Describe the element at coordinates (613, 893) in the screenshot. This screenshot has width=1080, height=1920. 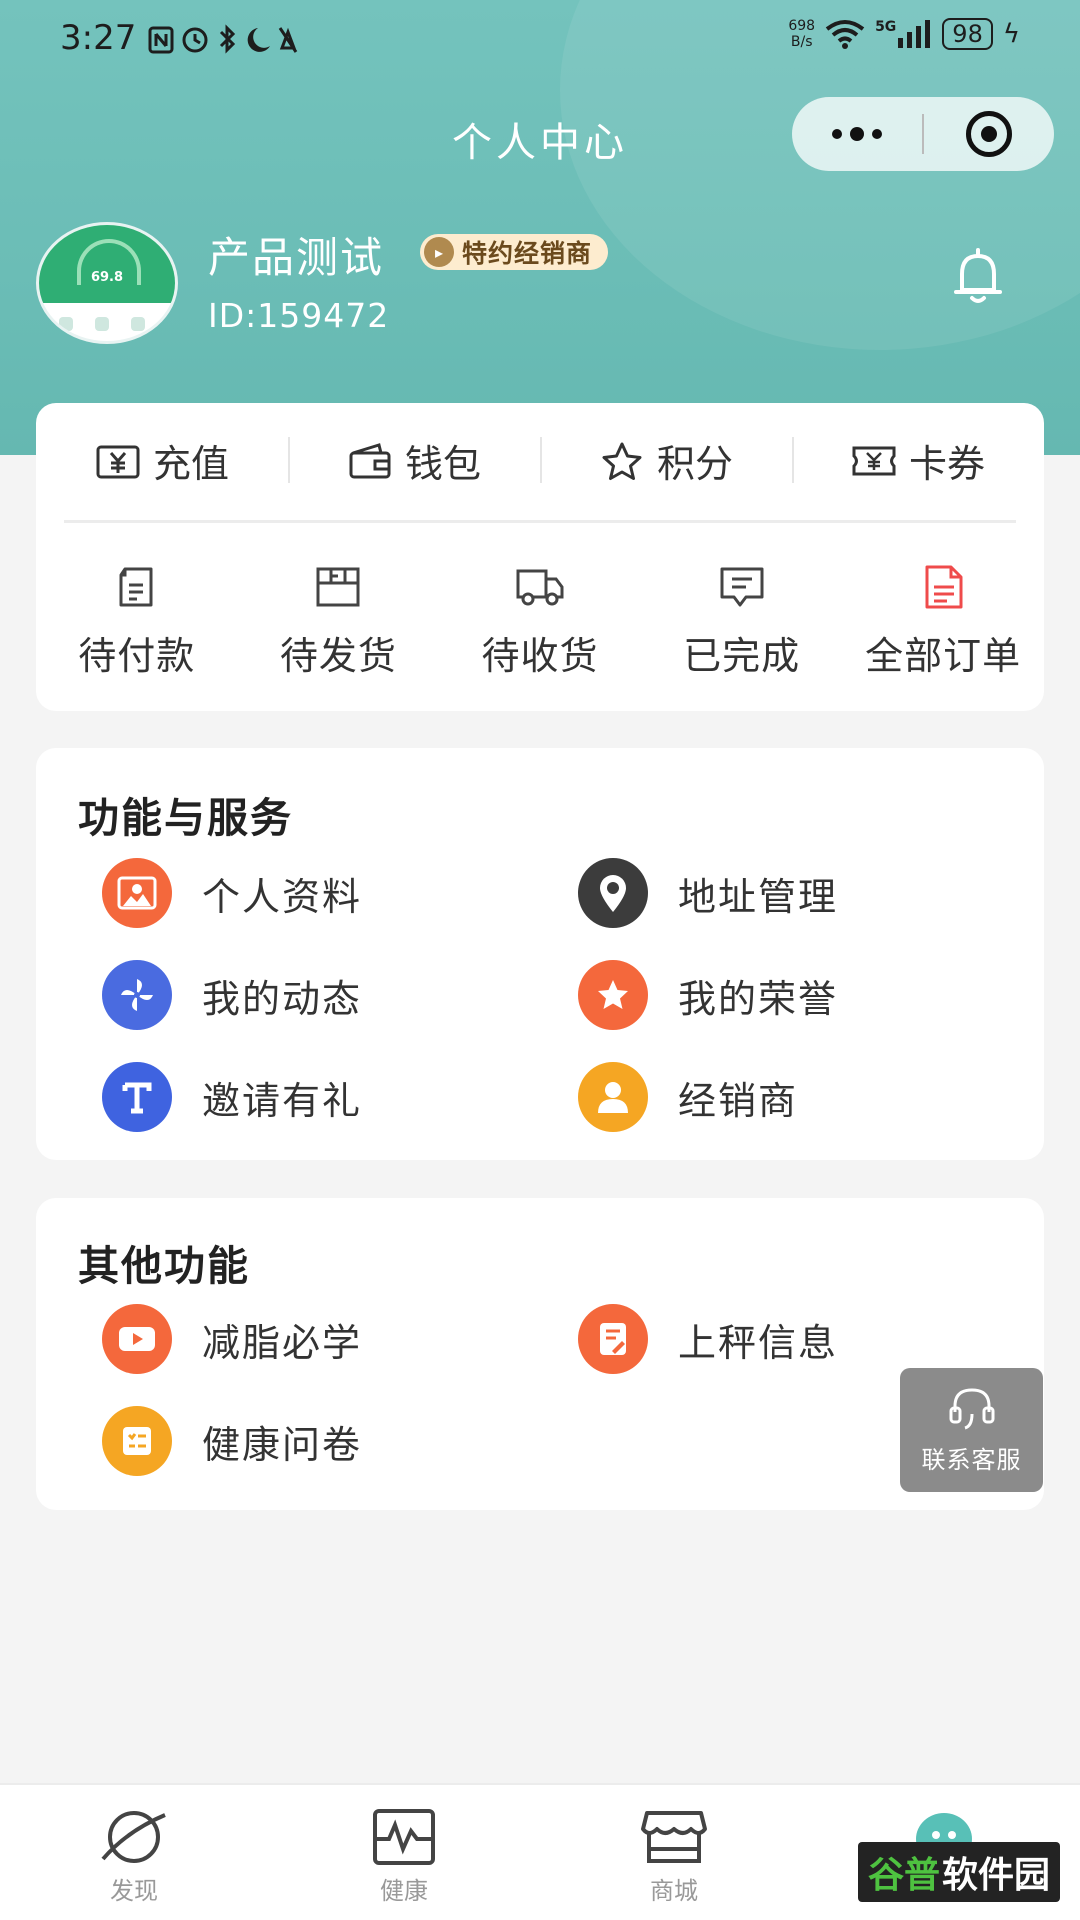
I see `location-icon` at that location.